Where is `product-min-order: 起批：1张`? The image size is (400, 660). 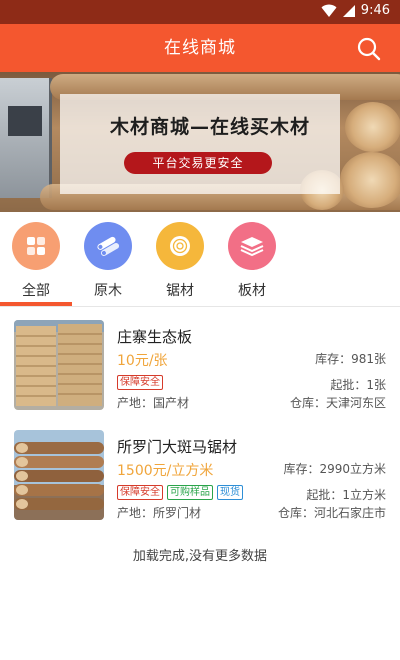
product-min-order: 起批：1张 is located at coordinates (358, 385).